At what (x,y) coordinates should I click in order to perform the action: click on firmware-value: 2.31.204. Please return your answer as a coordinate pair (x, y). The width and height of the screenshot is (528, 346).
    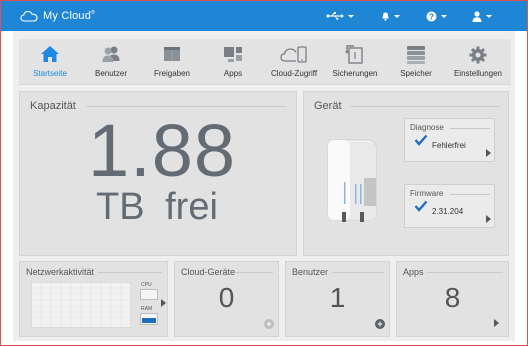
    Looking at the image, I should click on (448, 211).